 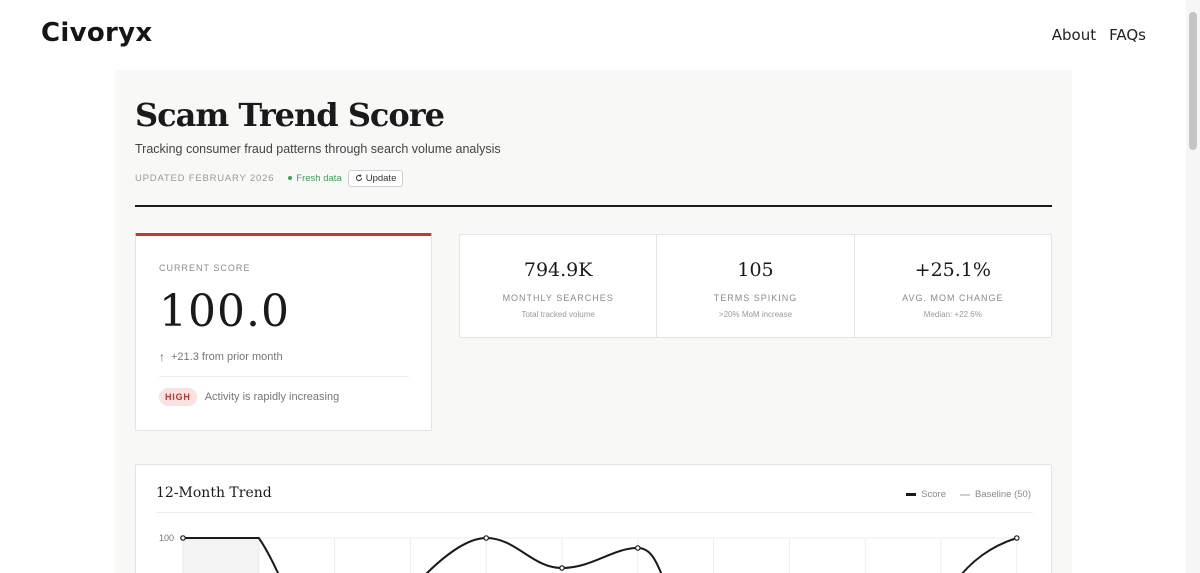 What do you see at coordinates (1003, 494) in the screenshot?
I see `legend-label-baseline: Baseline (50)` at bounding box center [1003, 494].